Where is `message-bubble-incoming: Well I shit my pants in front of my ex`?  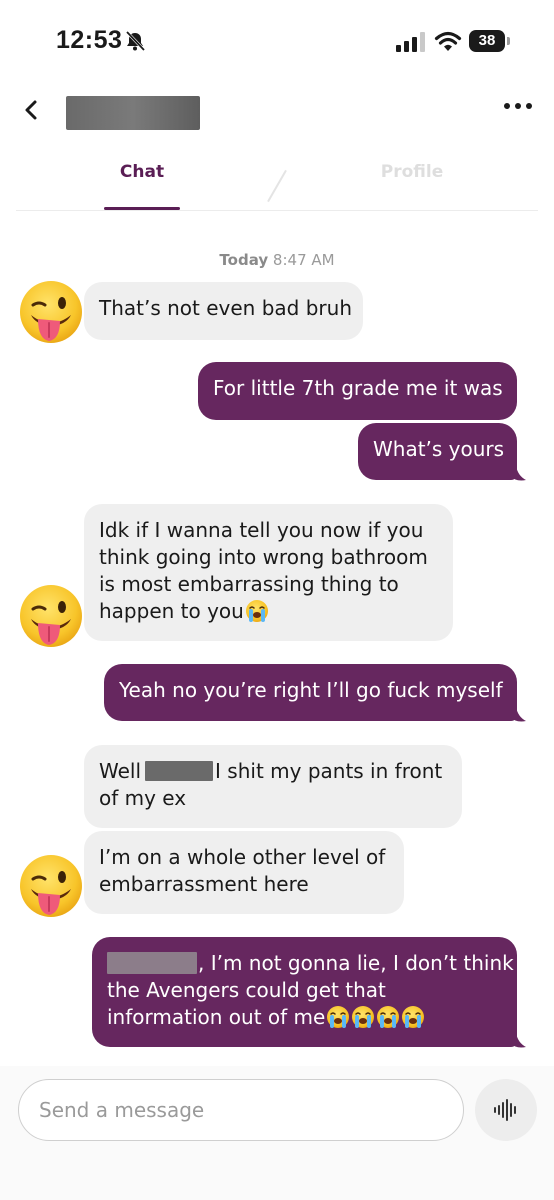
message-bubble-incoming: Well I shit my pants in front of my ex is located at coordinates (273, 786).